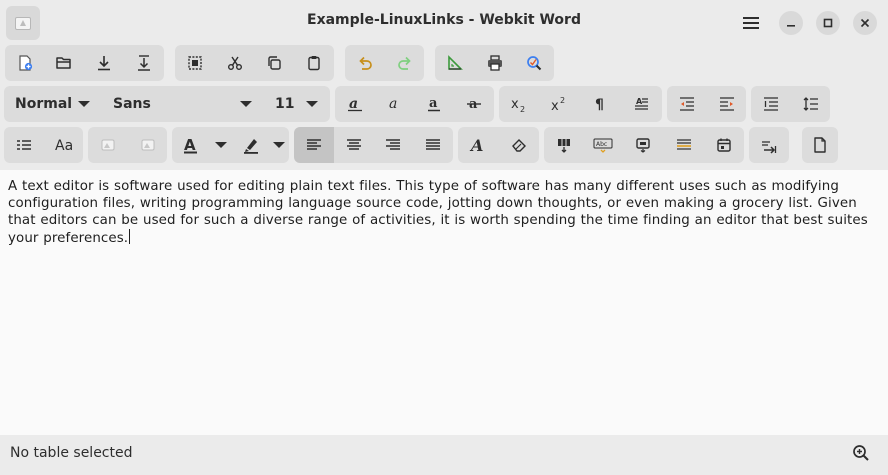  I want to click on save-button, so click(104, 63).